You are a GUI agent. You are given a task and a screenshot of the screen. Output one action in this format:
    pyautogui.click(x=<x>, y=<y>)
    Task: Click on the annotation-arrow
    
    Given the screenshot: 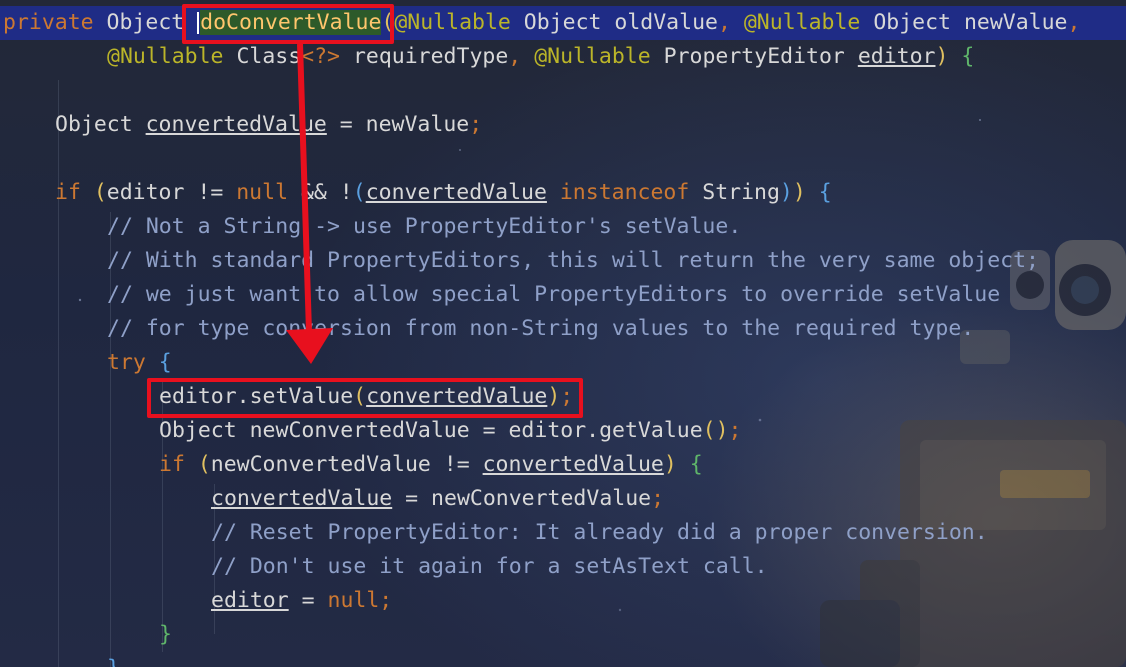 What is the action you would take?
    pyautogui.click(x=309, y=203)
    